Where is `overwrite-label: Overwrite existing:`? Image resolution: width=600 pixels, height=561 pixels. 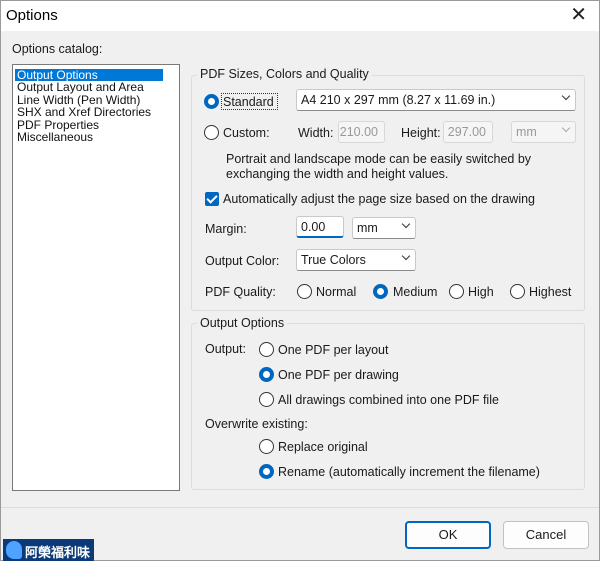
overwrite-label: Overwrite existing: is located at coordinates (256, 424).